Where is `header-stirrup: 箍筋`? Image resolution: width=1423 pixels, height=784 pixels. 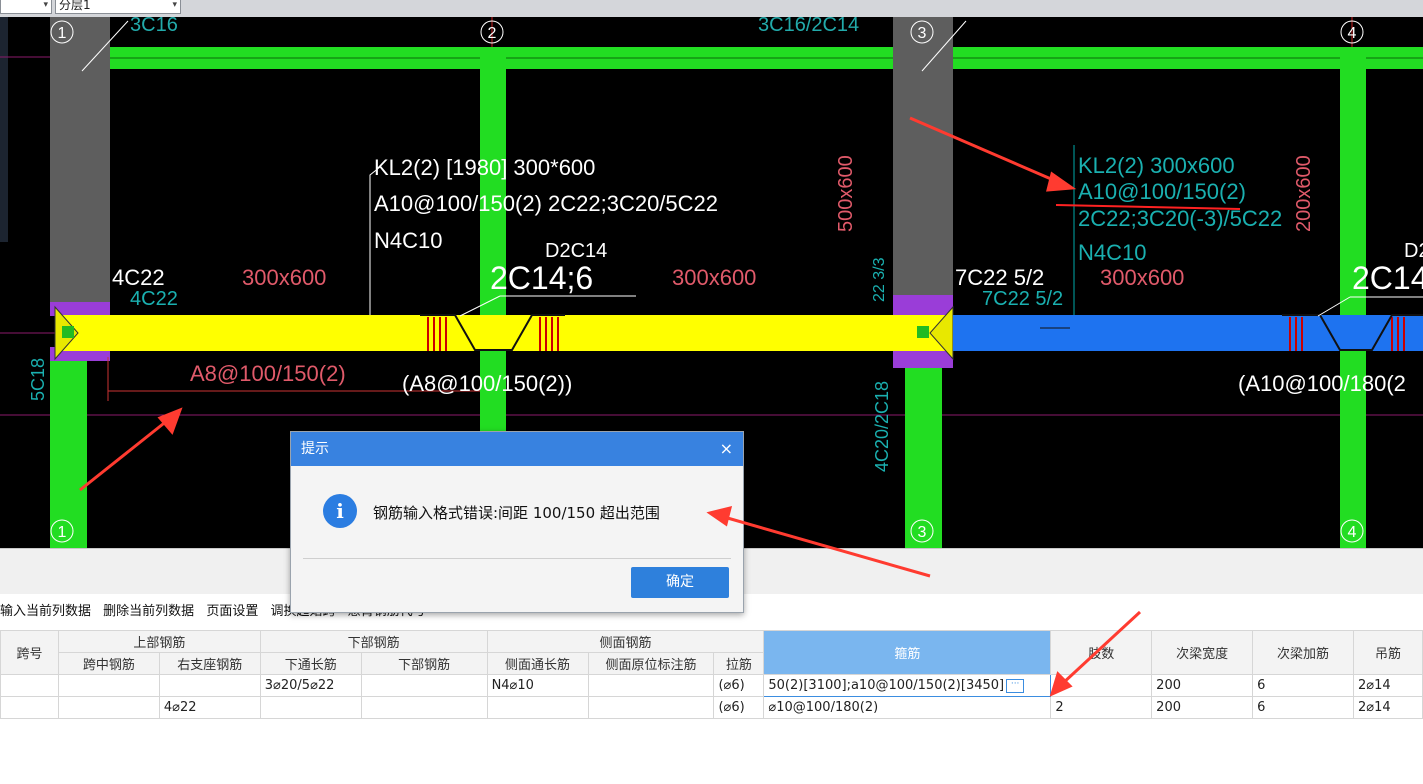 header-stirrup: 箍筋 is located at coordinates (907, 652).